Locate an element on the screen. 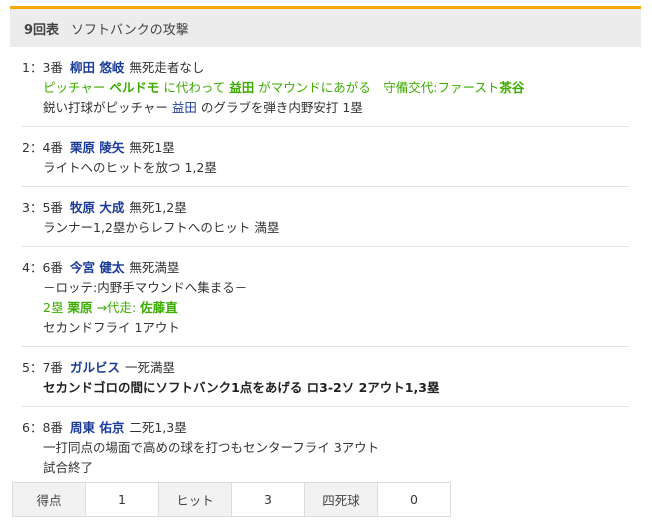 The image size is (652, 532). batter-name: 周東 佑京 is located at coordinates (97, 427).